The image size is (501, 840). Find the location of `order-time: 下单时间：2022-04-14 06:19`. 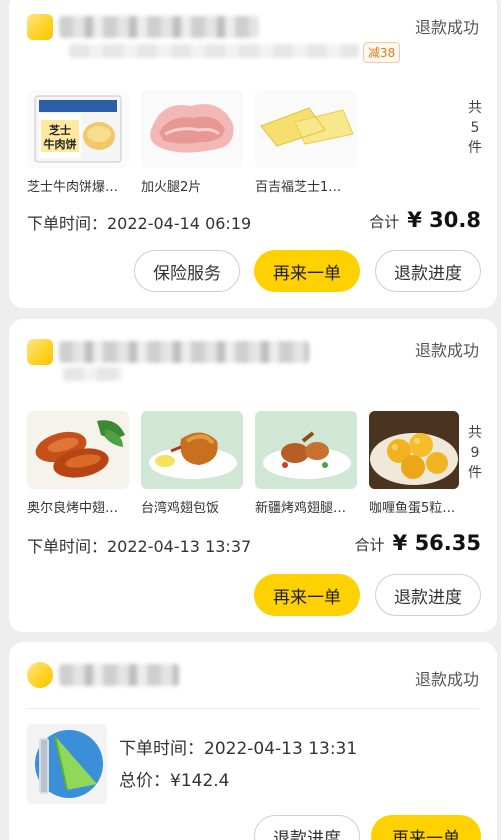

order-time: 下单时间：2022-04-14 06:19 is located at coordinates (139, 223).